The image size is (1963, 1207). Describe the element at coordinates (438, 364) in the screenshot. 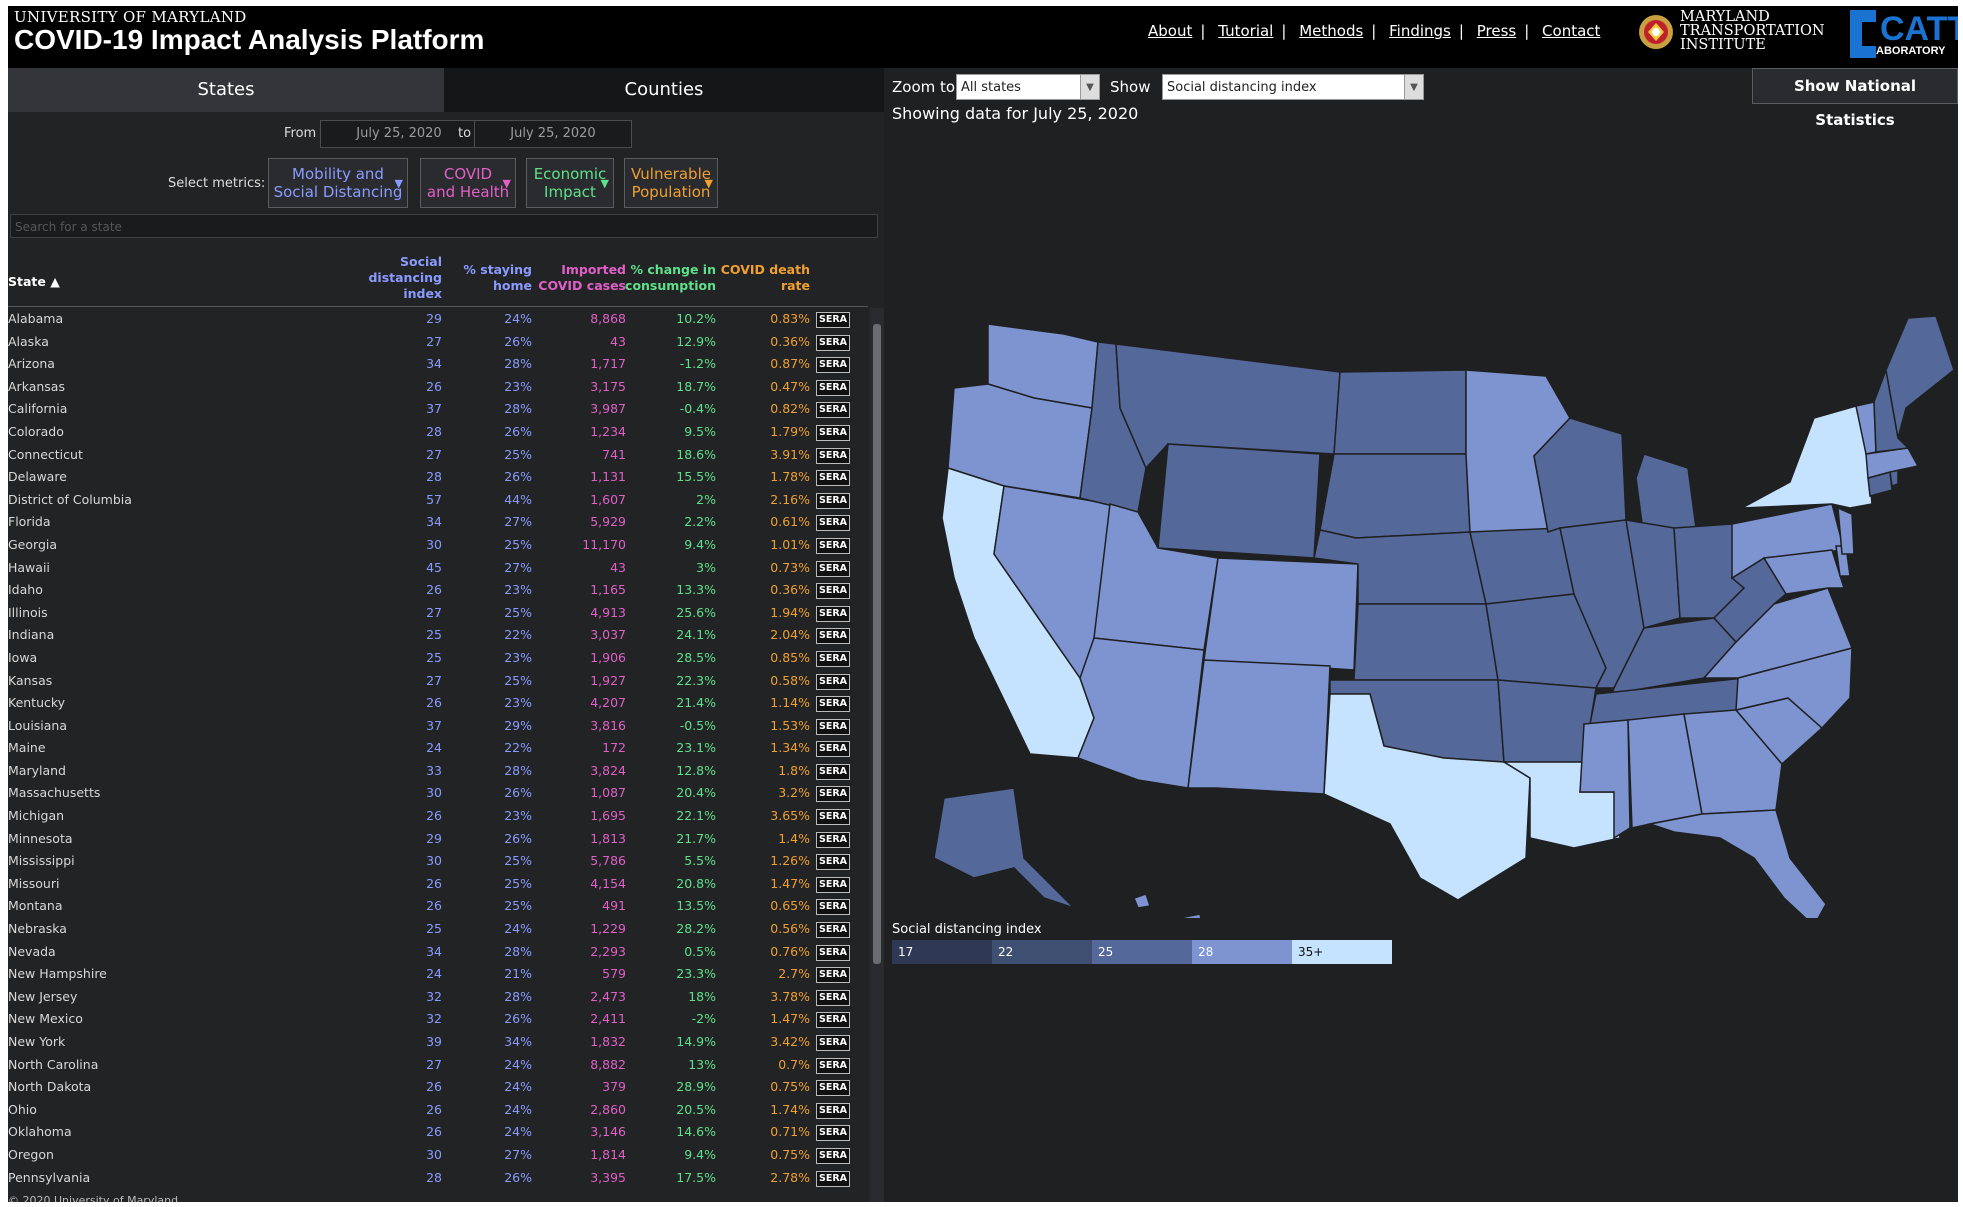

I see `table-row: Arizona 34 28% 1,717 -1.2% 0.87% SERA` at that location.